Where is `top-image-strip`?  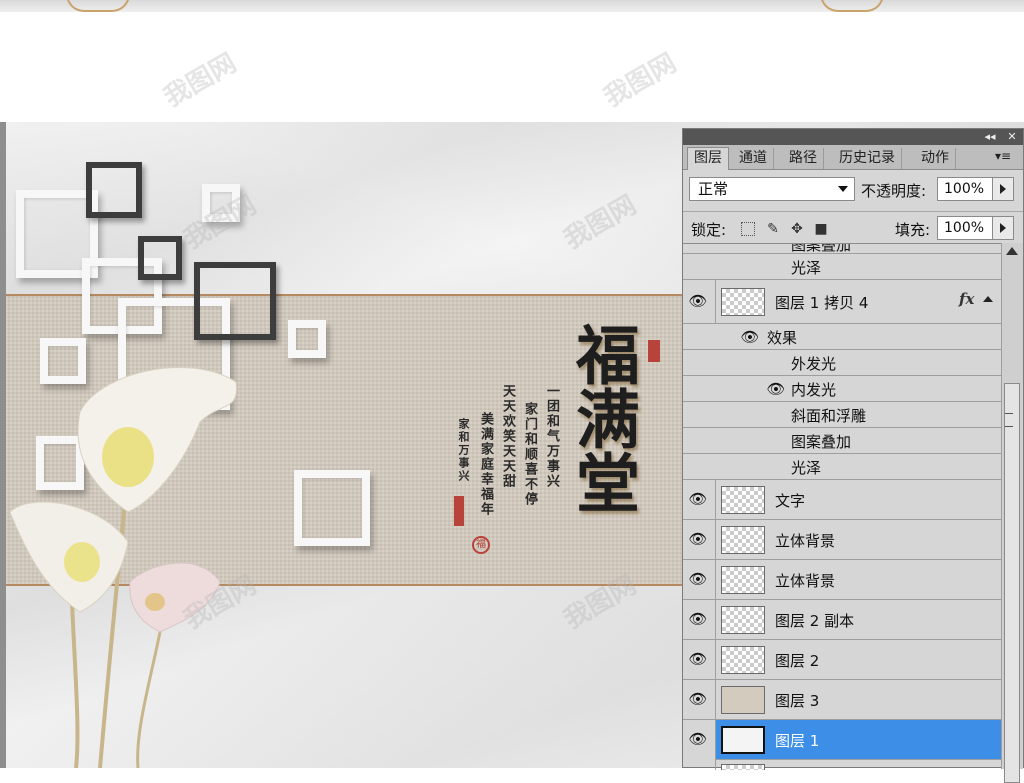 top-image-strip is located at coordinates (512, 6).